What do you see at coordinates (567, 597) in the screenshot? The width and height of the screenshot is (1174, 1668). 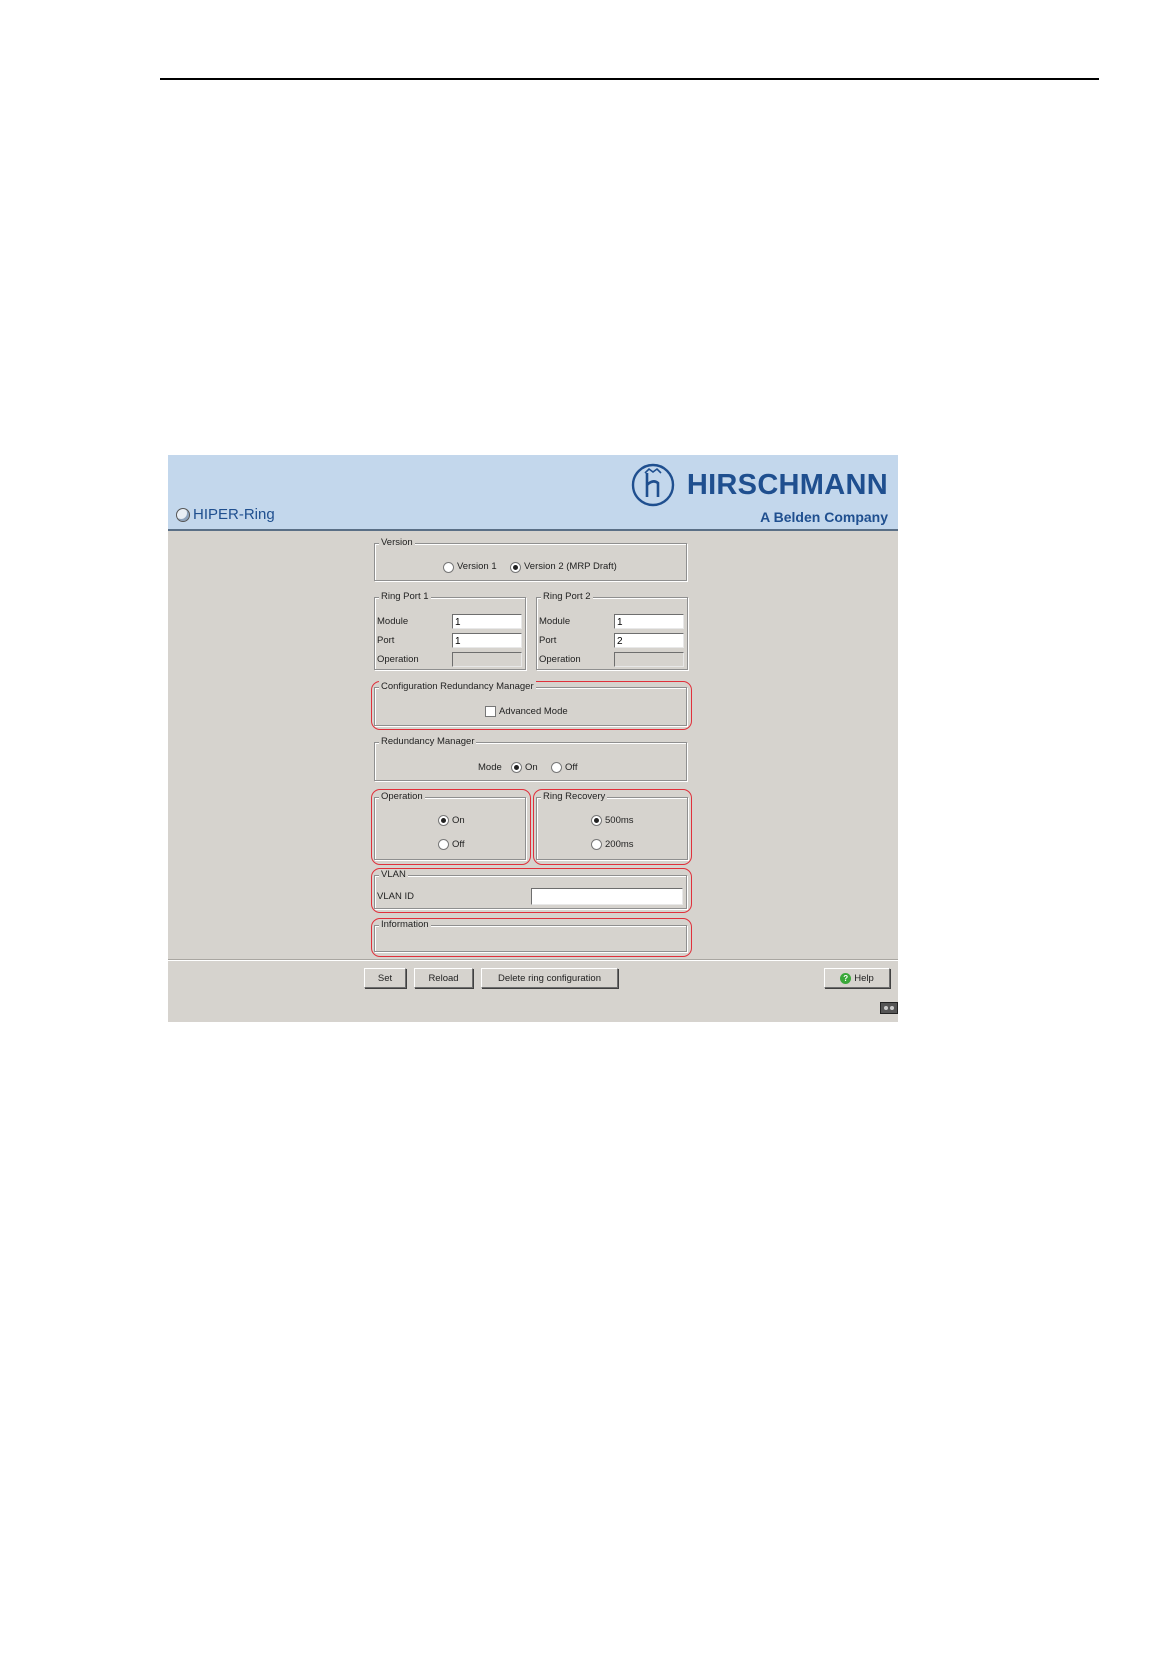 I see `ring-port-2-legend: Ring Port 2` at bounding box center [567, 597].